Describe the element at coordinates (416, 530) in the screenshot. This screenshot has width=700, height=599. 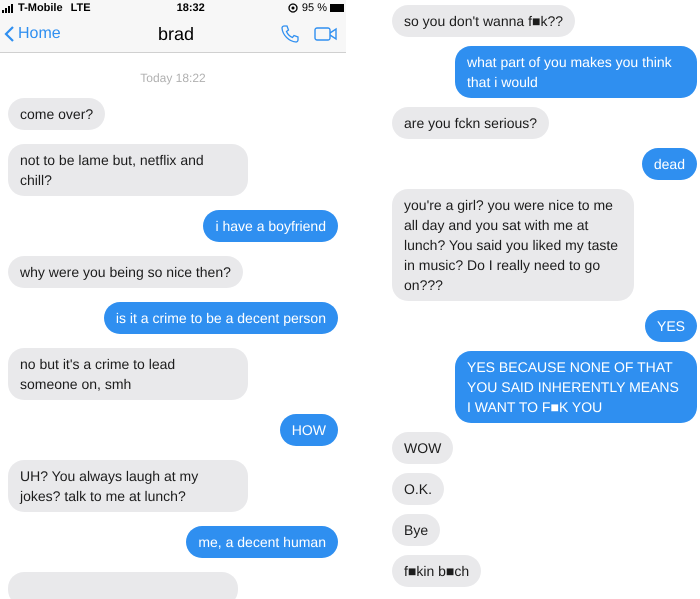
I see `message-bubble: Bye` at that location.